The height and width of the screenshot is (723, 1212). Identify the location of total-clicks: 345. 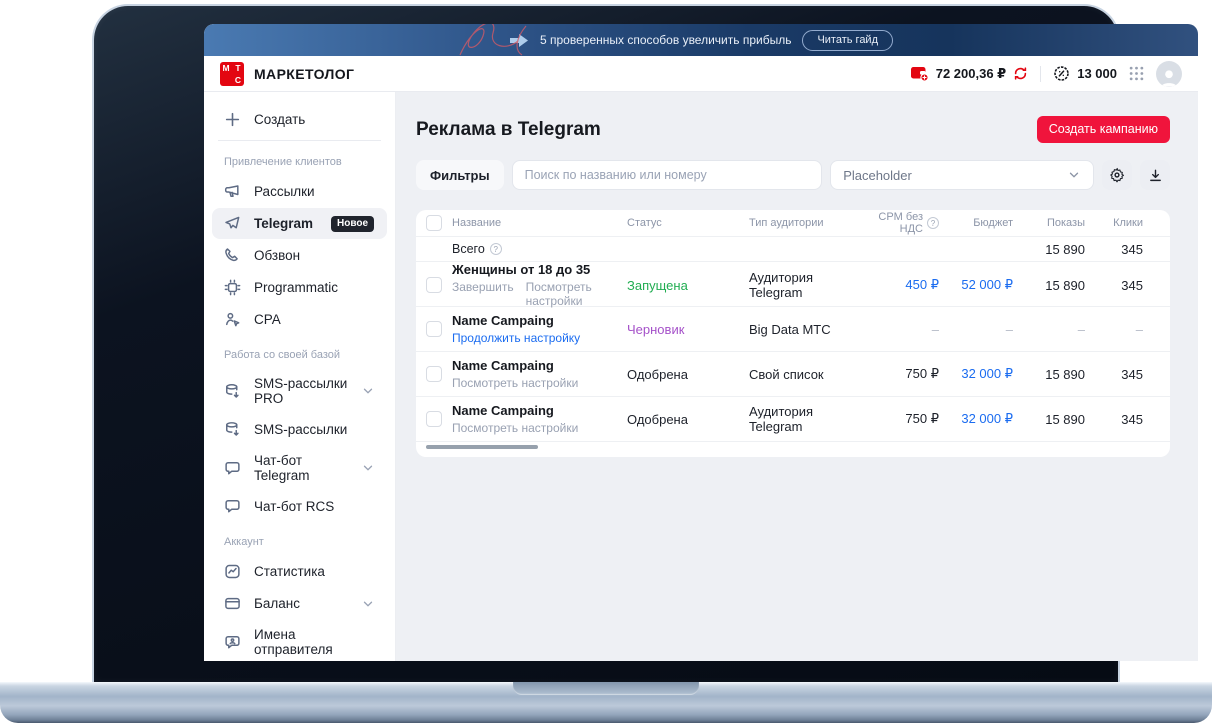
(1132, 249).